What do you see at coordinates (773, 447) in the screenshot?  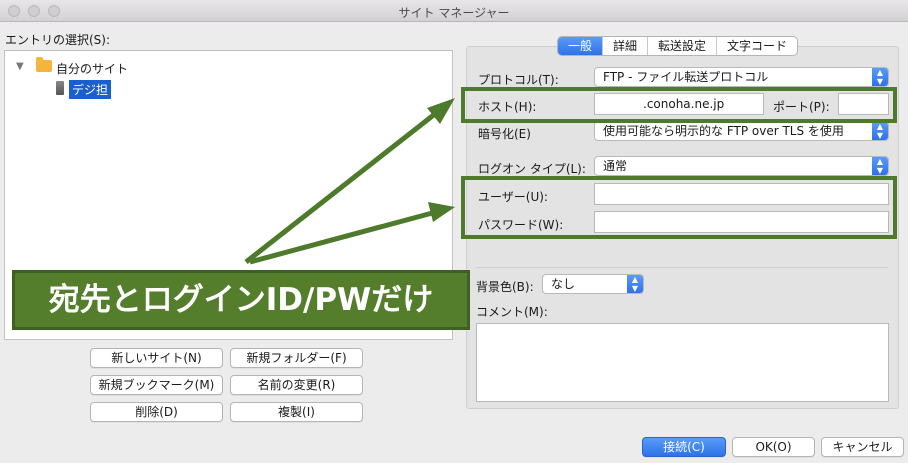 I see `ok-button: OK(O)` at bounding box center [773, 447].